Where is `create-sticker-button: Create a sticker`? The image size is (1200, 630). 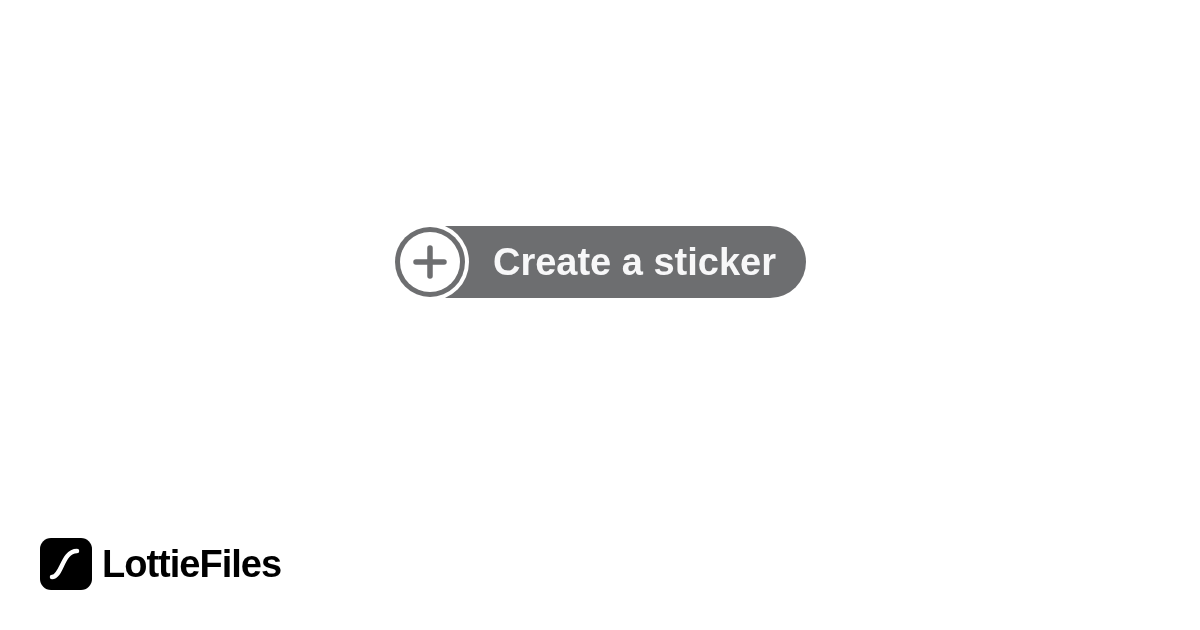
create-sticker-button: Create a sticker is located at coordinates (600, 262).